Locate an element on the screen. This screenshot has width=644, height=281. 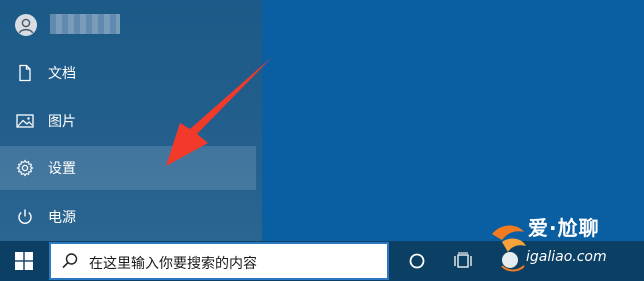
search-box: 在这里输入你要搜索的内容 is located at coordinates (219, 261).